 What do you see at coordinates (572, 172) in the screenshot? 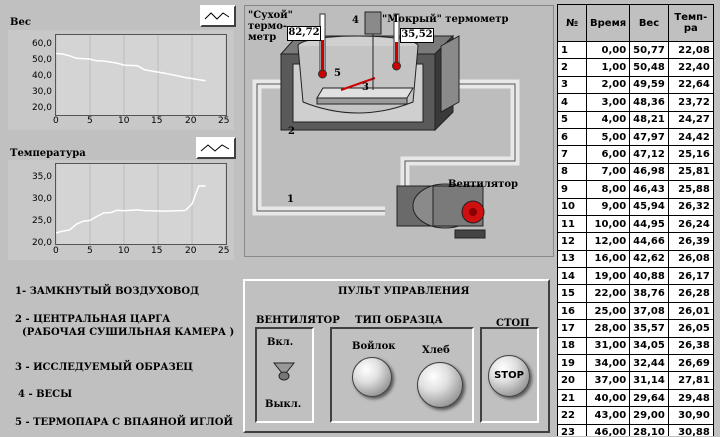
I see `cell-number: 8` at bounding box center [572, 172].